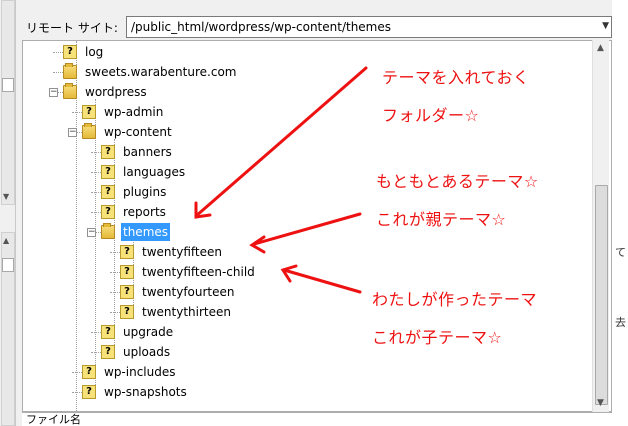 This screenshot has height=426, width=628. I want to click on tree-item-label: twentyfourteen, so click(188, 292).